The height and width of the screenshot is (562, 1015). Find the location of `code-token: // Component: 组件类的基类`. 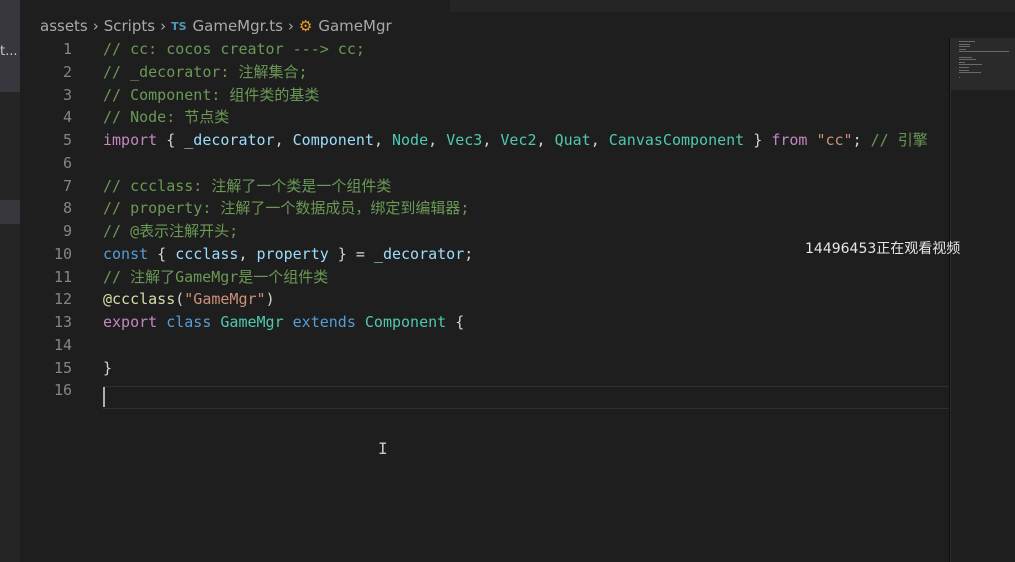

code-token: // Component: 组件类的基类 is located at coordinates (211, 94).